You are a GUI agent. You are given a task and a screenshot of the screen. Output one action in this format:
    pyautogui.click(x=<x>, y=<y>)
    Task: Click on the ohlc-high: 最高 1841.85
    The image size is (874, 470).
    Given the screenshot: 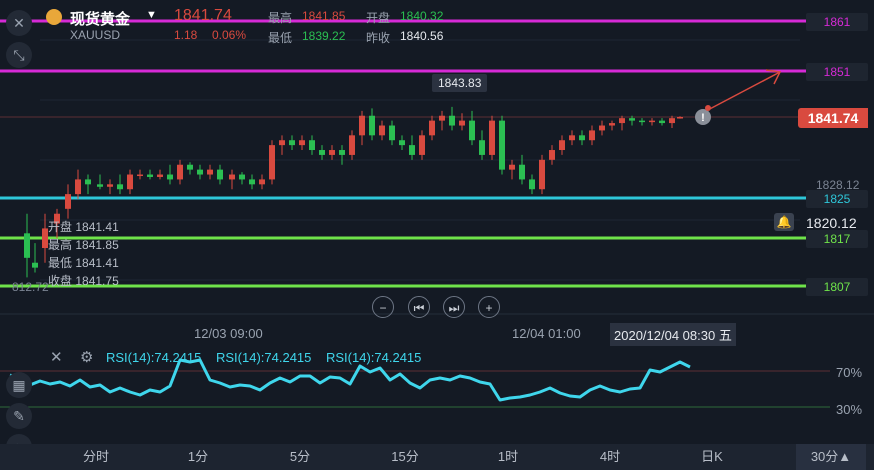 What is the action you would take?
    pyautogui.click(x=83, y=245)
    